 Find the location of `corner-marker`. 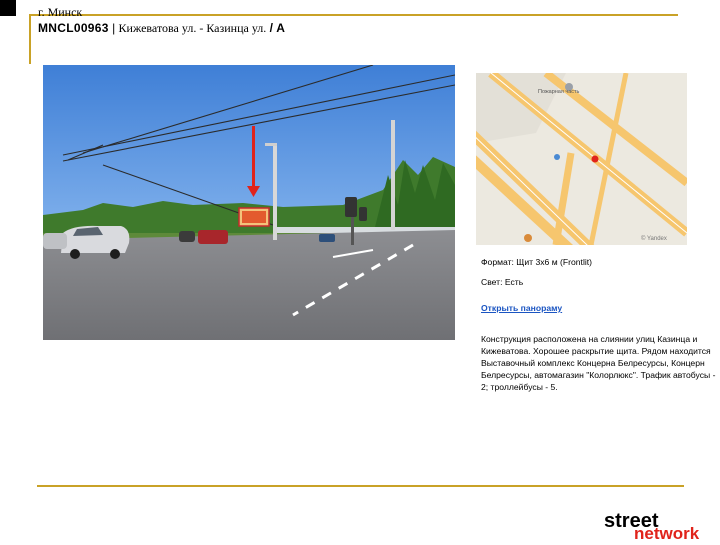

corner-marker is located at coordinates (8, 8).